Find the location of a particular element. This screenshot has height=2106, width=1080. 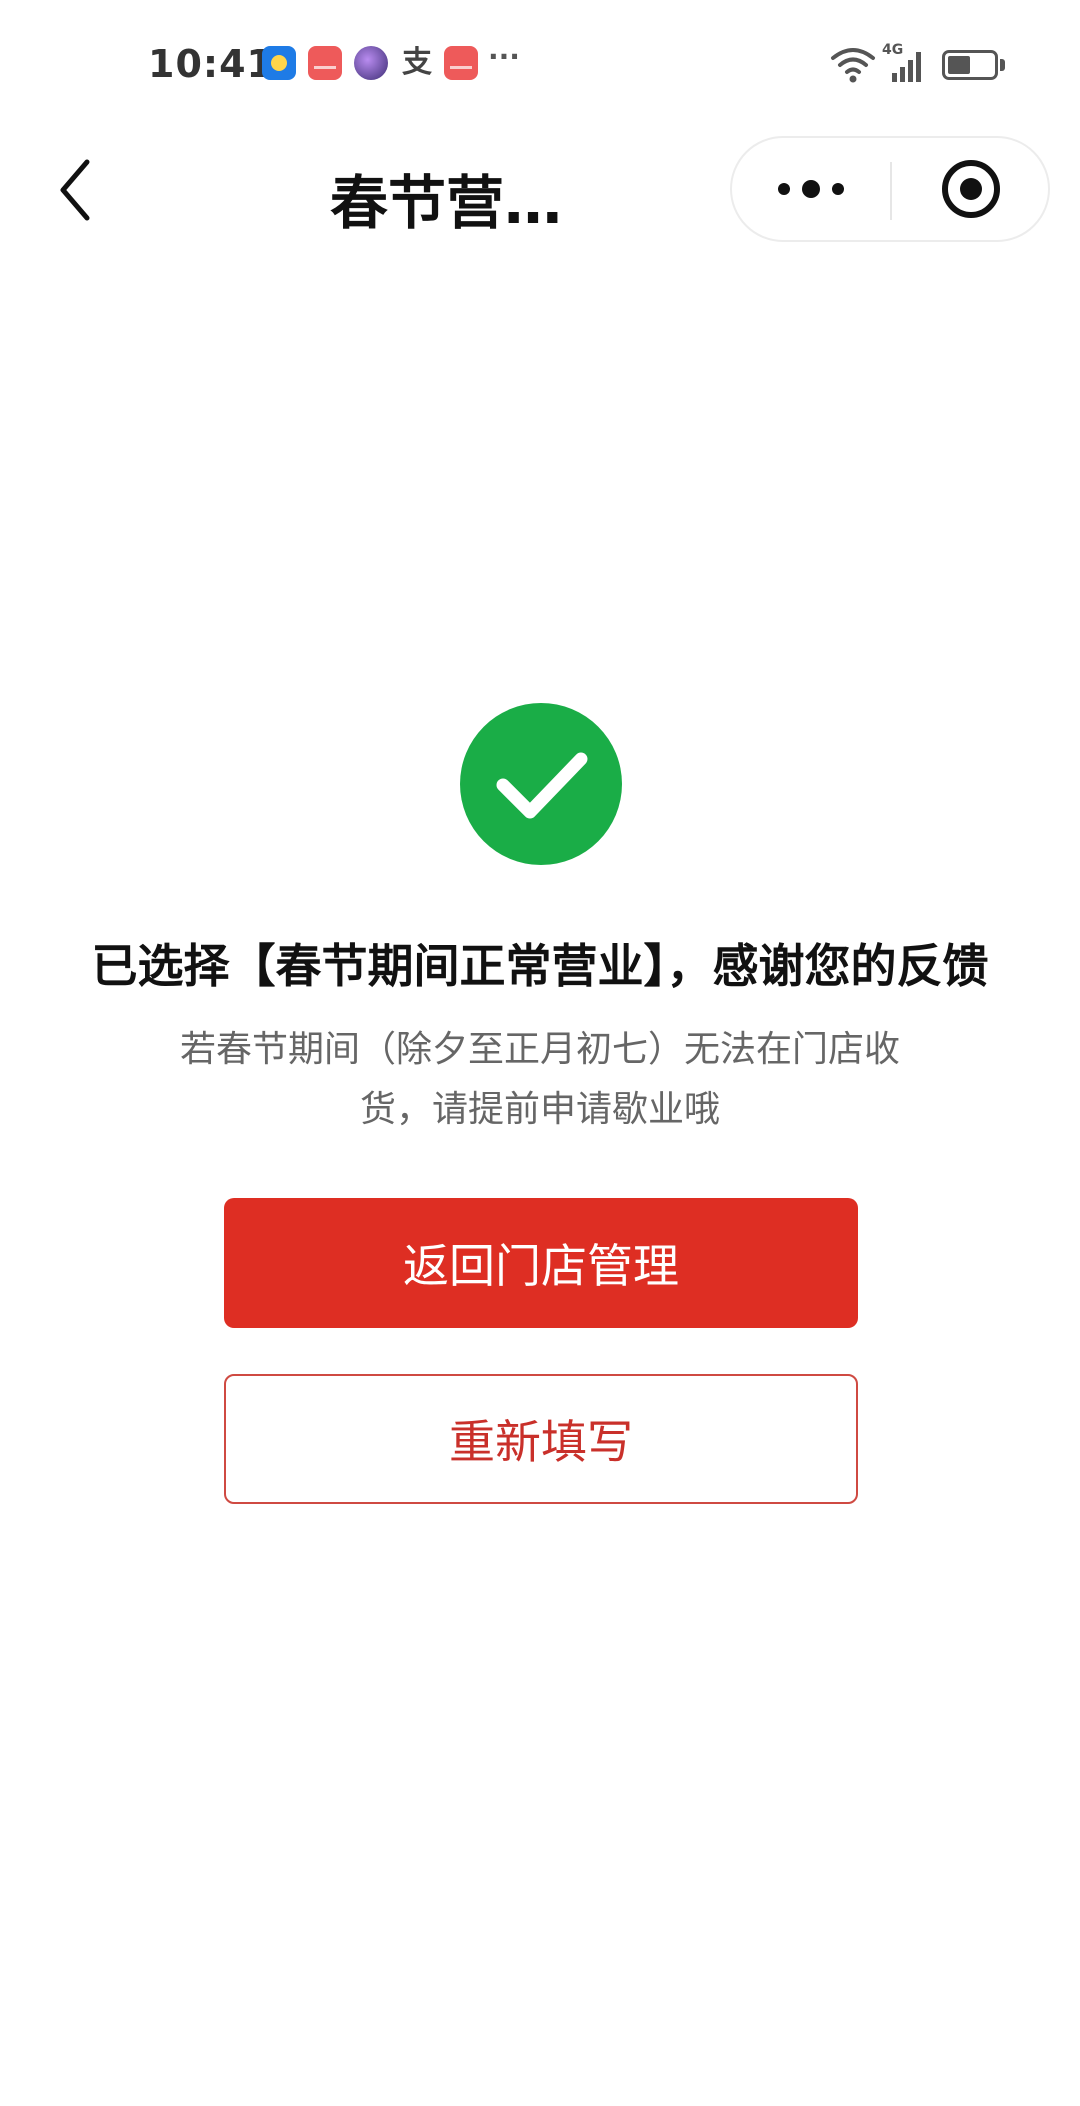

result-description: 若春节期间（除夕至正月初七）无法在门店收 货，请提前申请歇业哦 is located at coordinates (540, 1080).